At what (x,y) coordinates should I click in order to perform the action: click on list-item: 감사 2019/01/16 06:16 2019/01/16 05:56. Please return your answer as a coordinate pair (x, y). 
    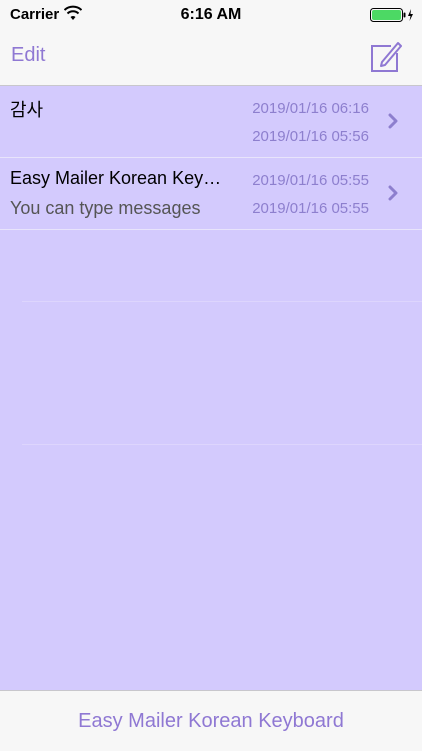
    Looking at the image, I should click on (211, 122).